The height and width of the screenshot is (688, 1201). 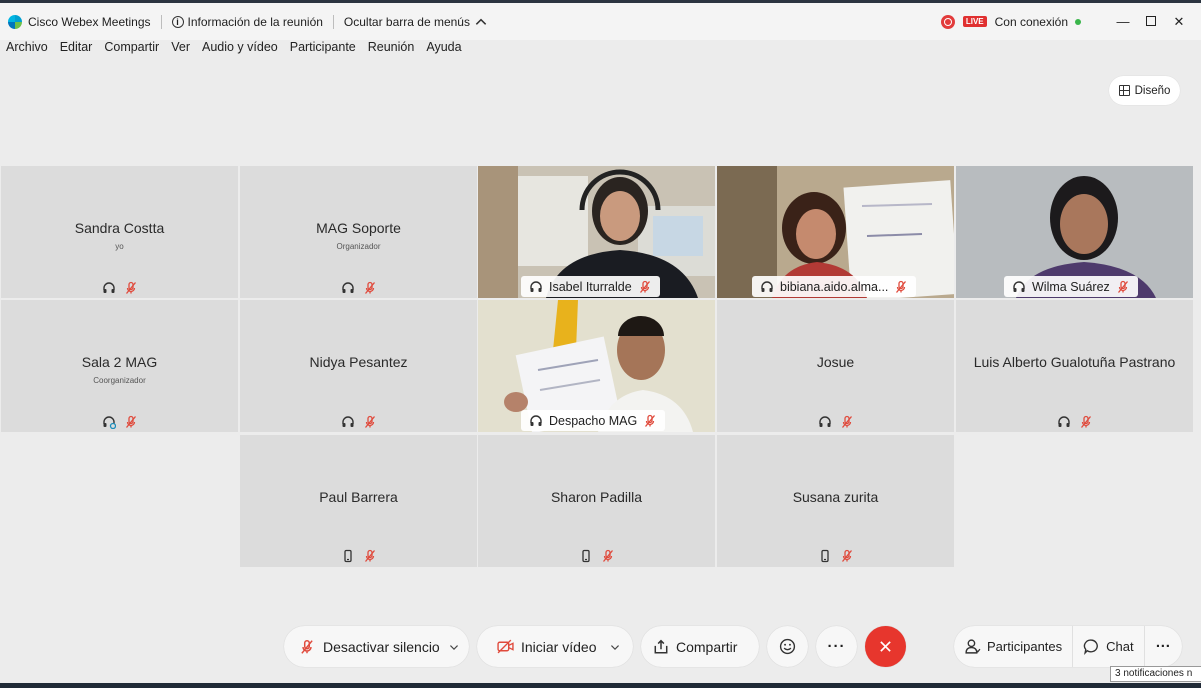 I want to click on maximize-button, so click(x=1151, y=21).